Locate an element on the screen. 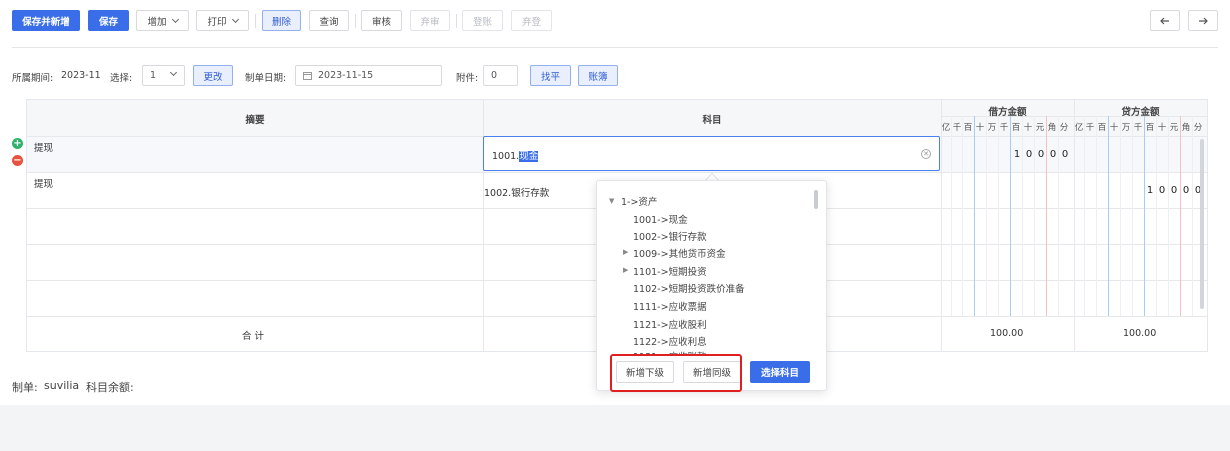  attachment-input: 0 is located at coordinates (500, 75).